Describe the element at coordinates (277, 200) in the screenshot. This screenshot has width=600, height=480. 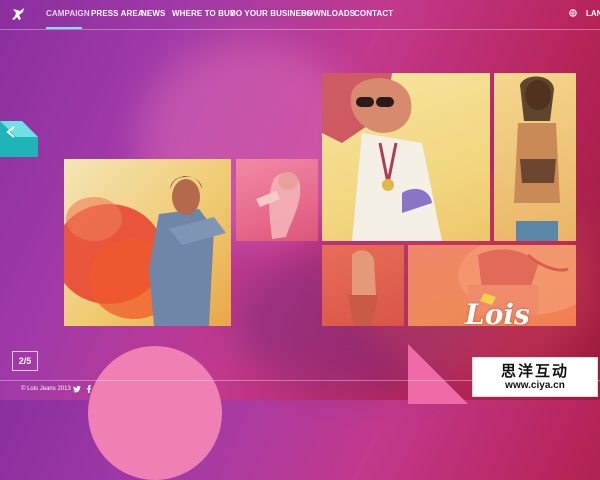
I see `gallery-photo-dancer` at that location.